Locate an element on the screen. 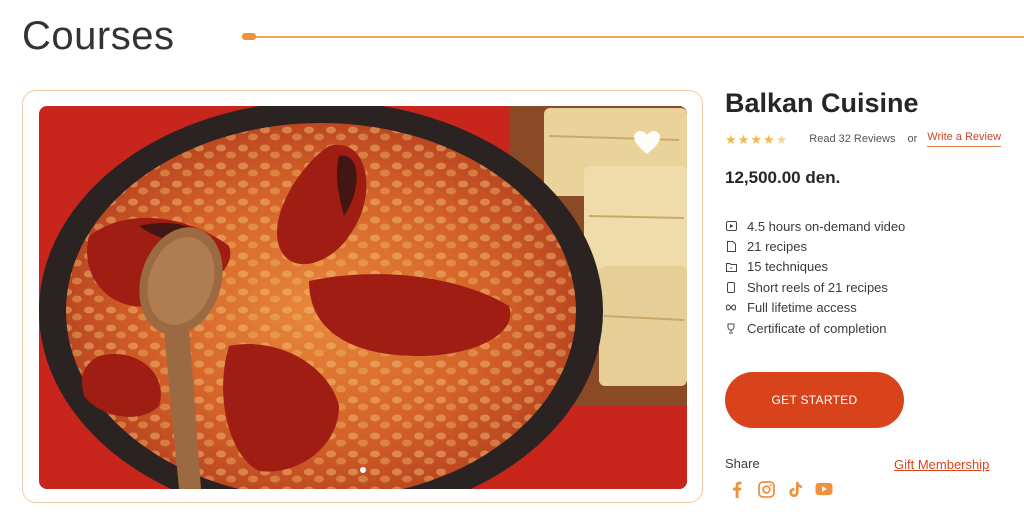  feature-label: Short reels of 21 recipes is located at coordinates (817, 287).